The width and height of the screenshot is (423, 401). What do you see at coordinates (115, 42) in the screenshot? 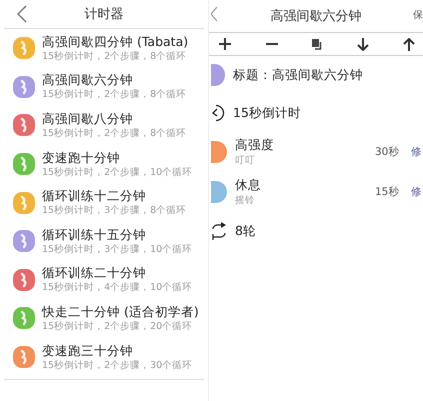
I see `timer-name: 高强间歇四分钟 (Tabata)` at bounding box center [115, 42].